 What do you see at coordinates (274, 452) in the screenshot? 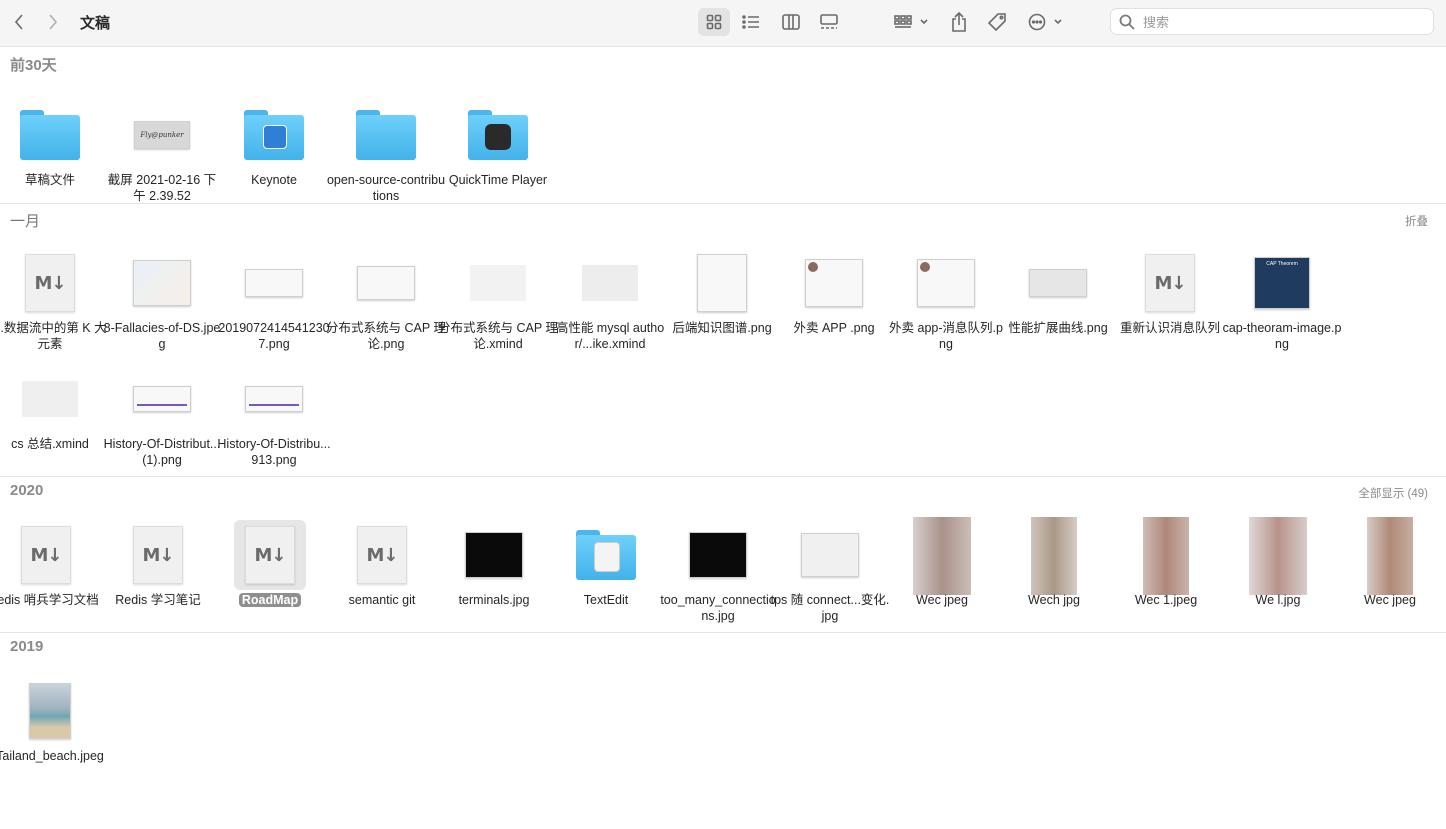
I see `file-name: History-Of-Distribu...913.png` at bounding box center [274, 452].